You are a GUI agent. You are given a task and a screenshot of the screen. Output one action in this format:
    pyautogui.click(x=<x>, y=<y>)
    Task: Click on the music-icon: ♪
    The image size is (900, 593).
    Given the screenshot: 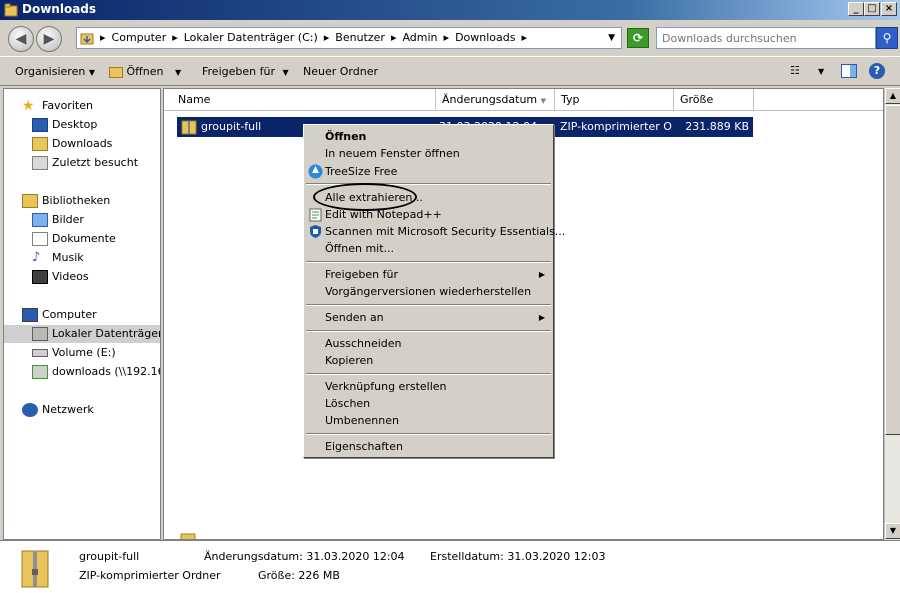 What is the action you would take?
    pyautogui.click(x=36, y=257)
    